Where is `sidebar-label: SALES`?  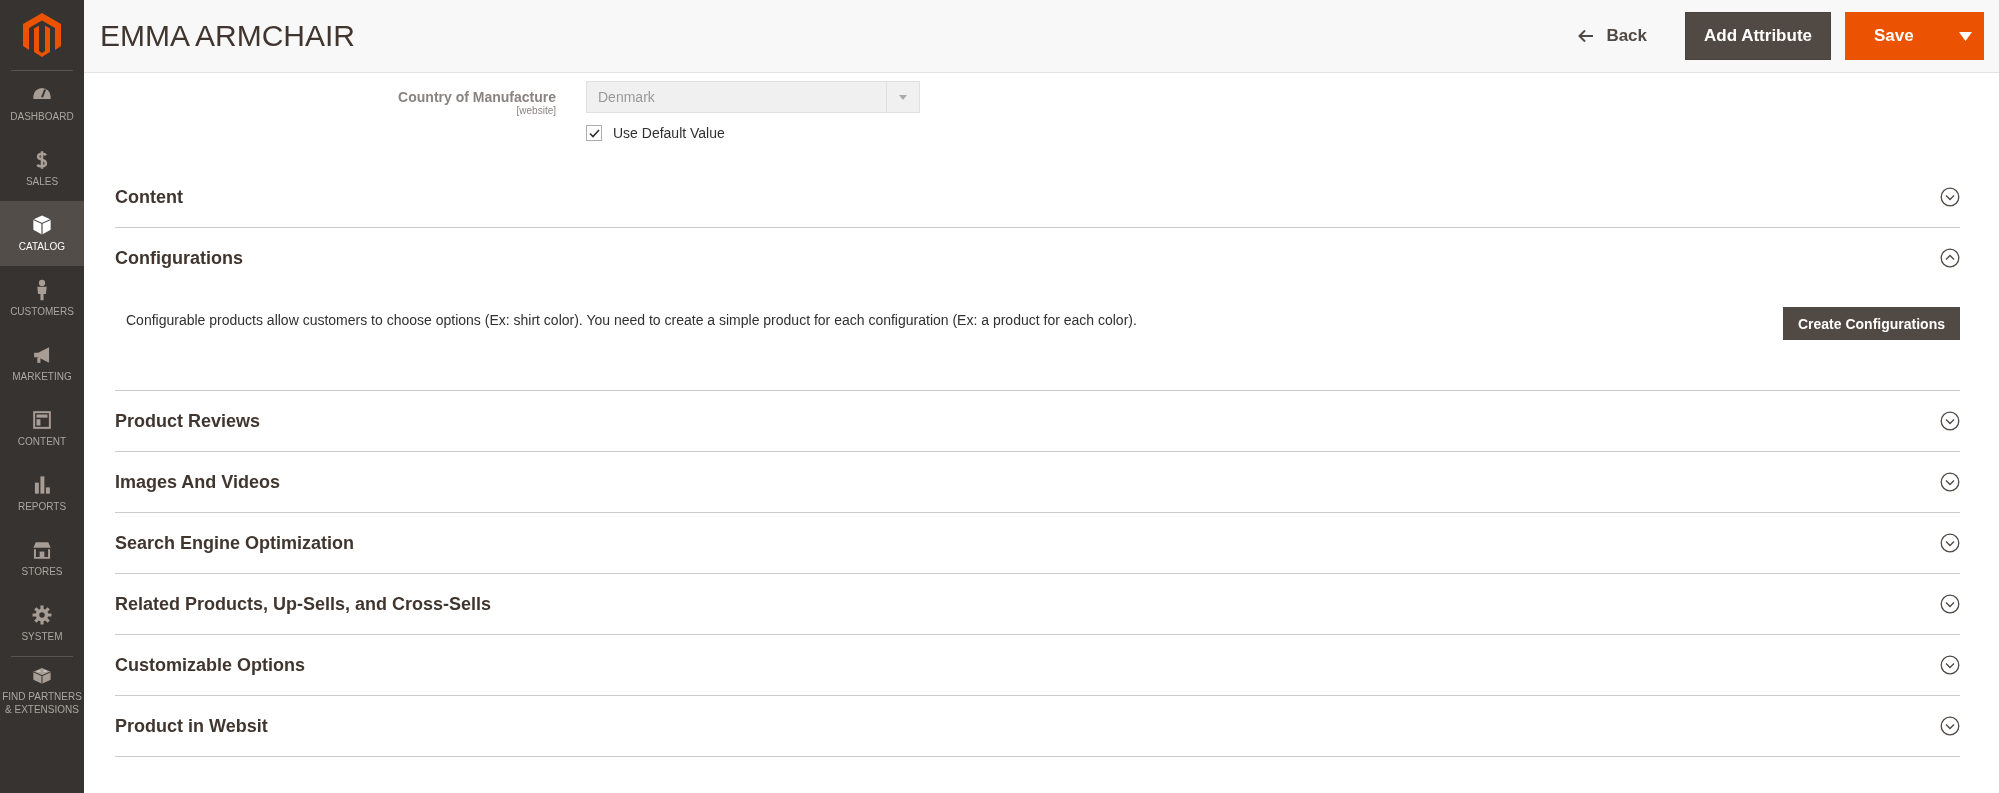
sidebar-label: SALES is located at coordinates (42, 181).